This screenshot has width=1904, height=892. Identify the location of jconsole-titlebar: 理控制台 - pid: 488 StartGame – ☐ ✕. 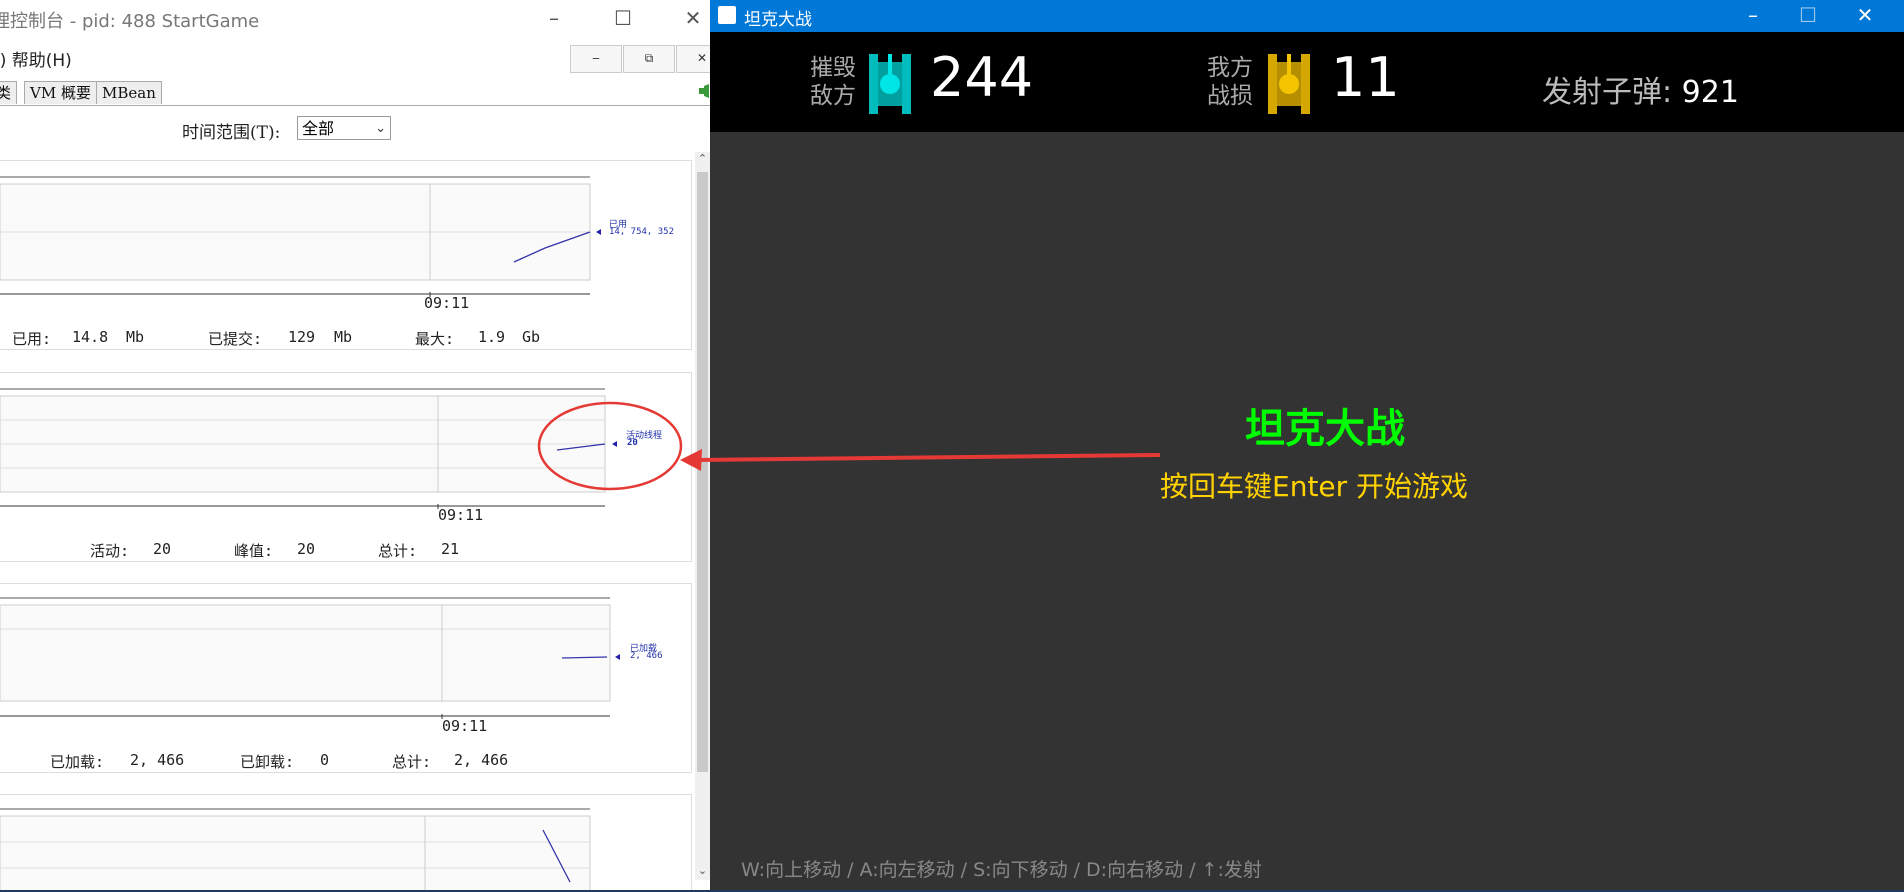
(355, 18).